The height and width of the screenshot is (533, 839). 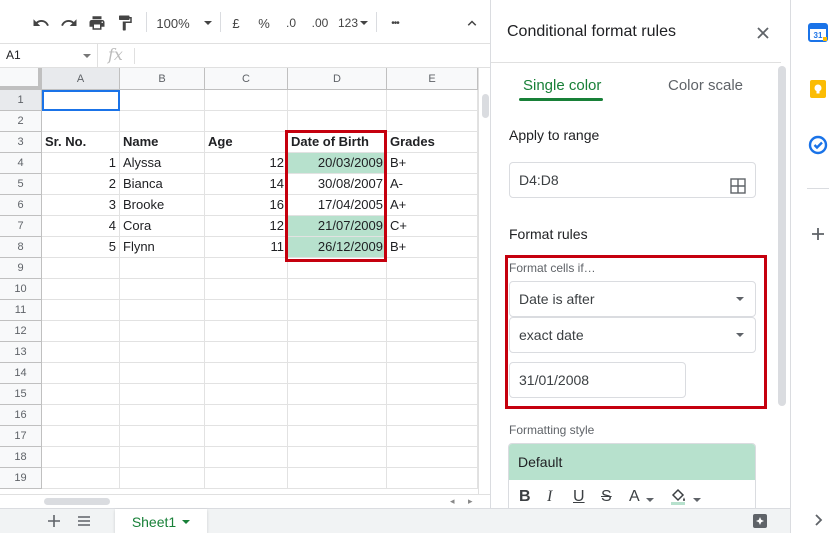 What do you see at coordinates (763, 33) in the screenshot?
I see `close-icon` at bounding box center [763, 33].